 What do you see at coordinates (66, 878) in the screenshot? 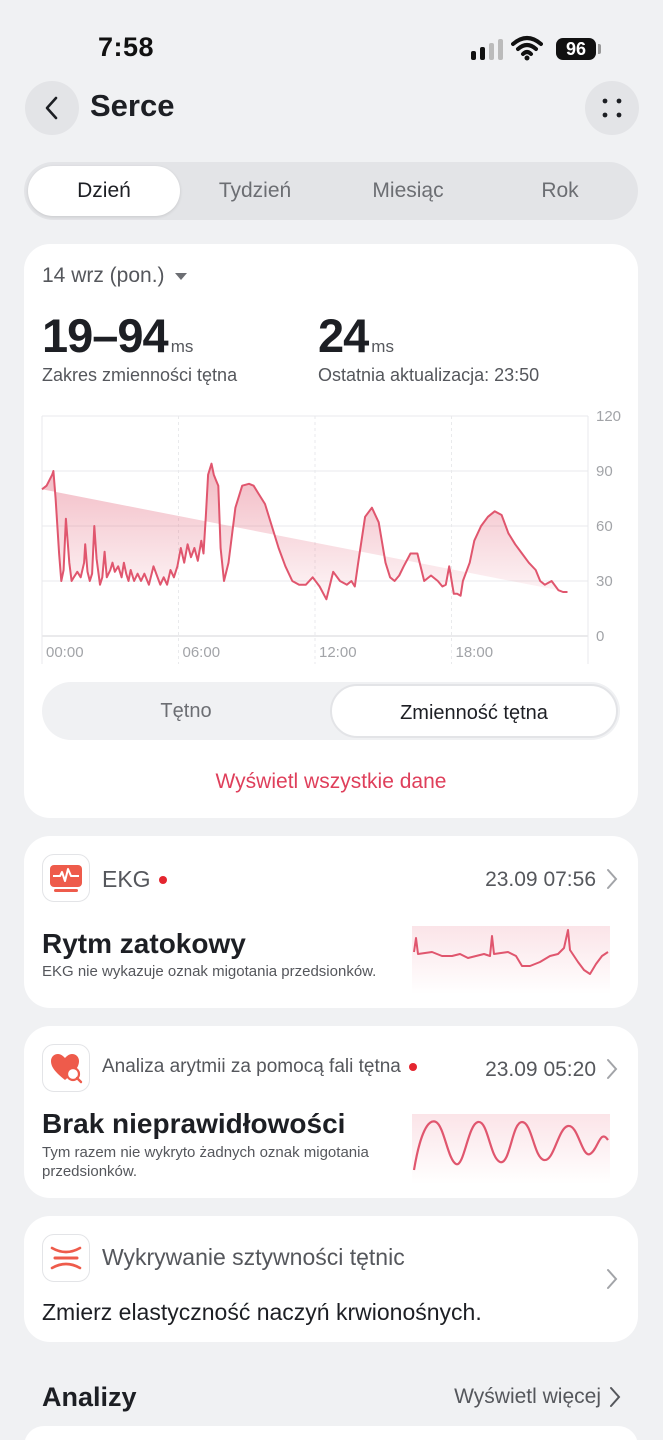
I see `ekg-icon` at bounding box center [66, 878].